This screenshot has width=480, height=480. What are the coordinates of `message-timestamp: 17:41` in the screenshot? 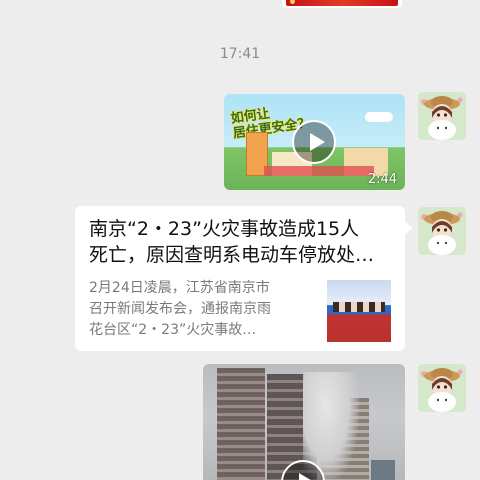 It's located at (240, 54).